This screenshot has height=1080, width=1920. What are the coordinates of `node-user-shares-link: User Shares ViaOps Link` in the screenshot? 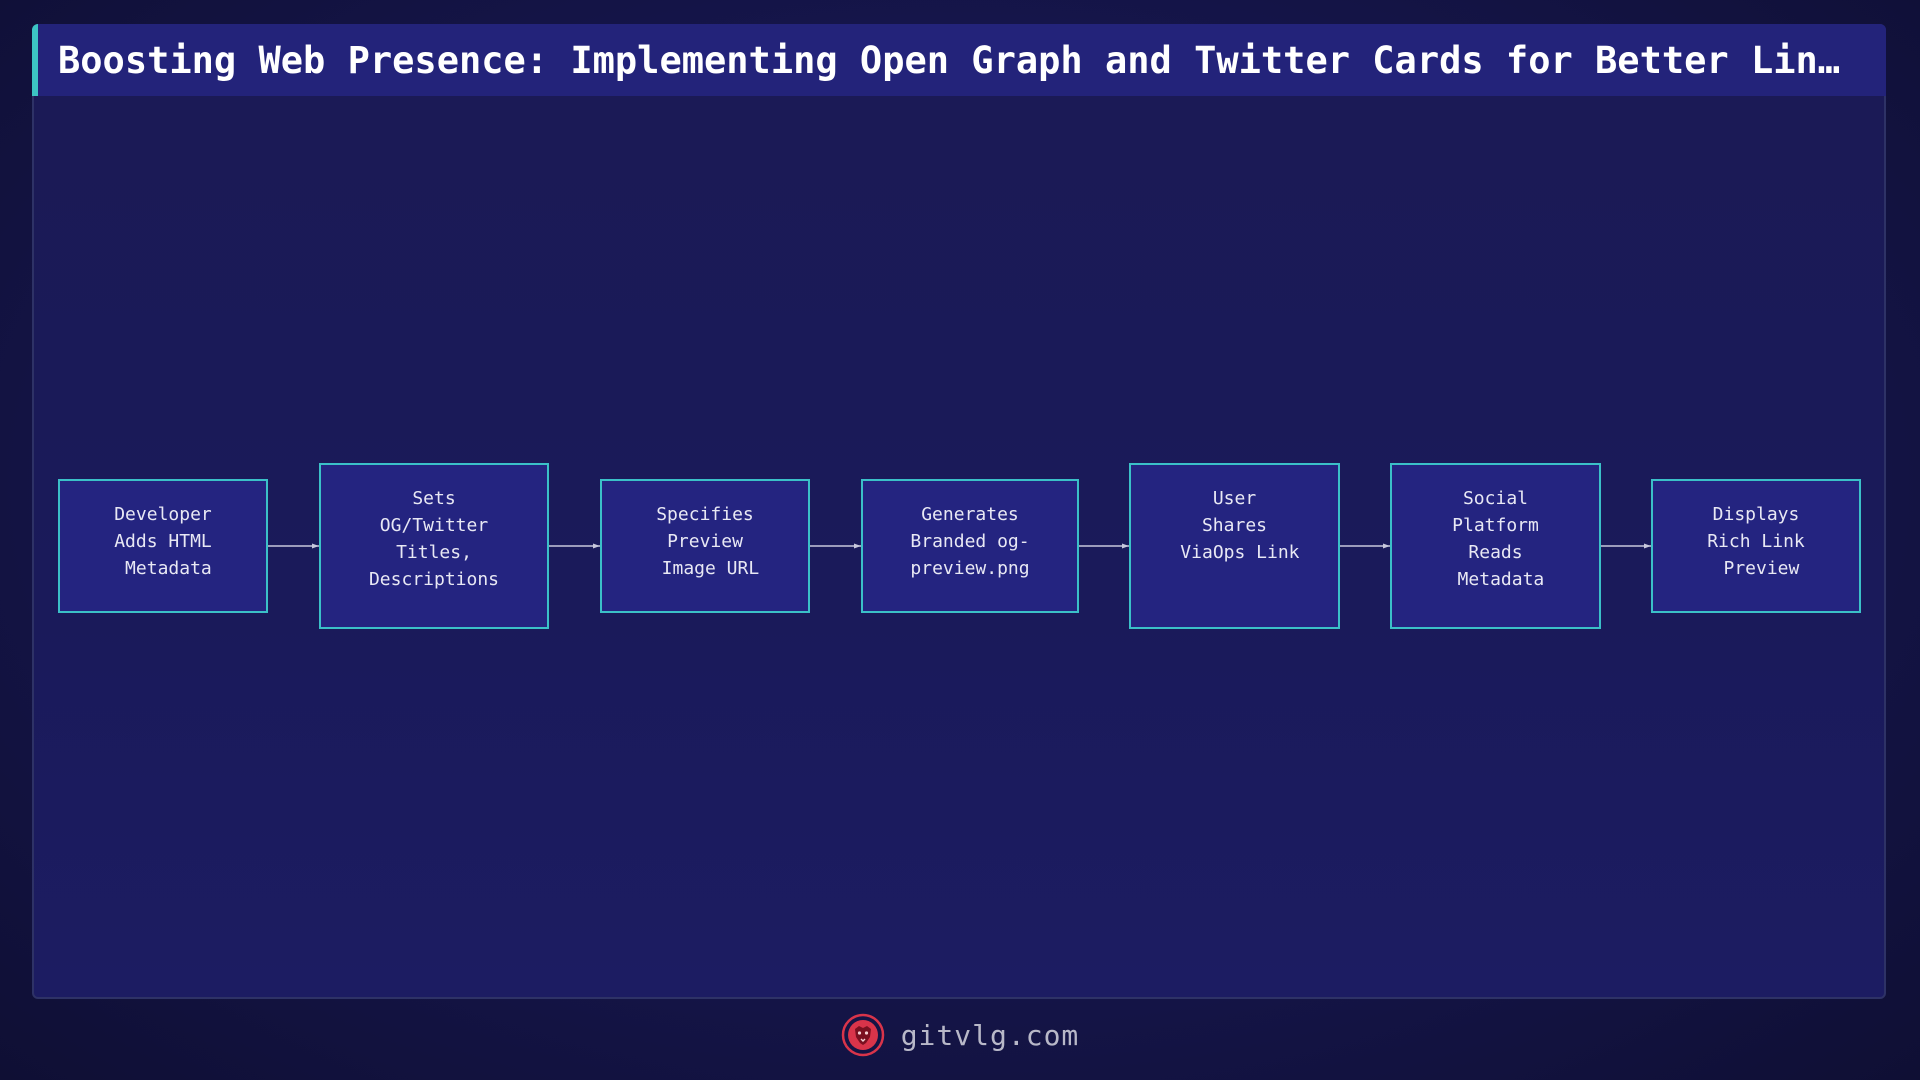 It's located at (1234, 546).